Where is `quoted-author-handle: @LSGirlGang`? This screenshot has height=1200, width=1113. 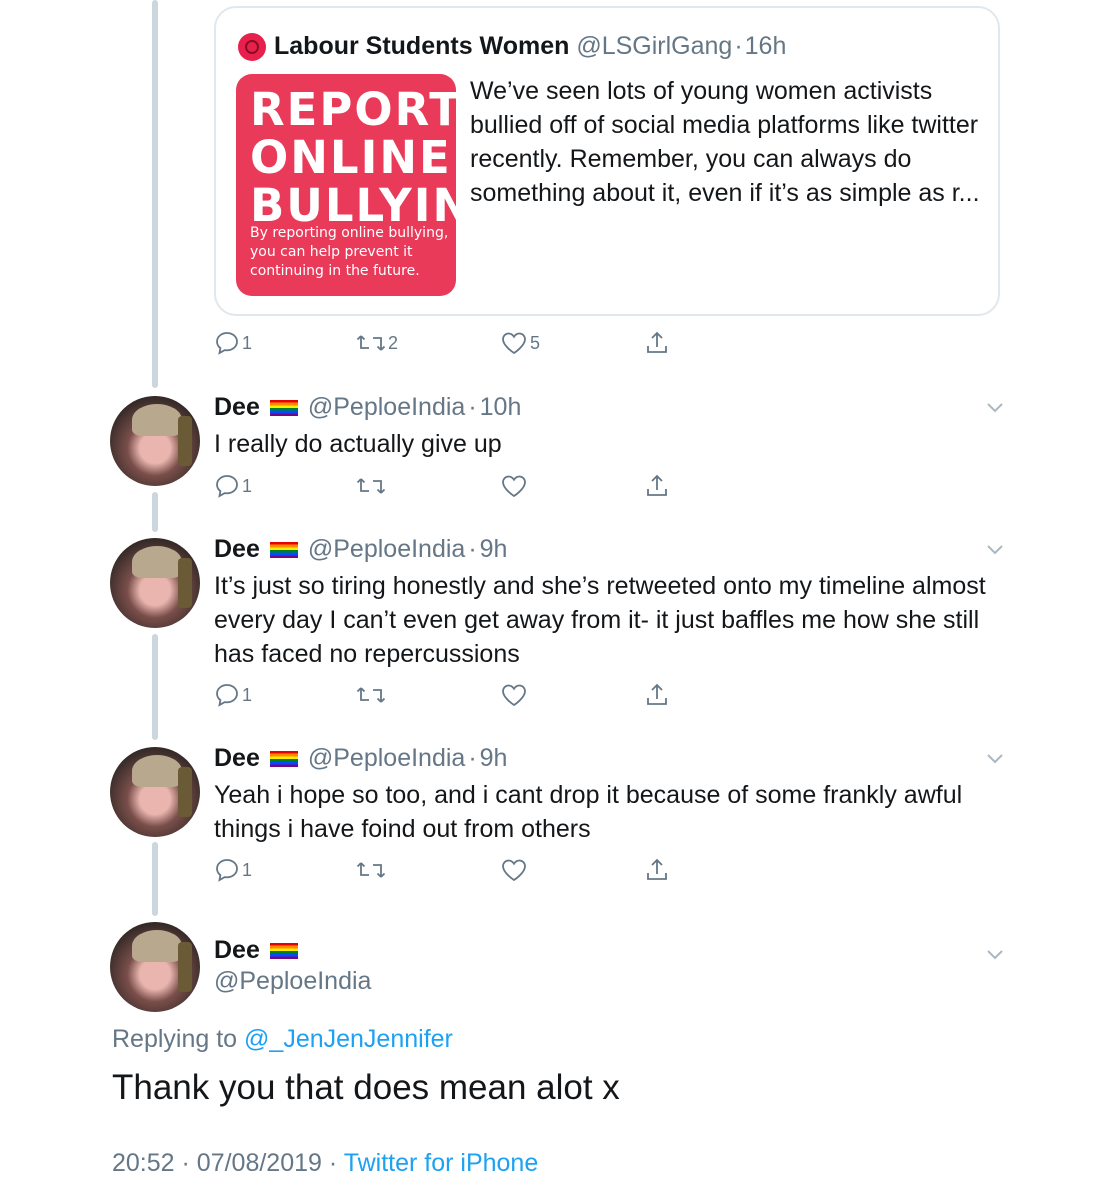
quoted-author-handle: @LSGirlGang is located at coordinates (654, 46).